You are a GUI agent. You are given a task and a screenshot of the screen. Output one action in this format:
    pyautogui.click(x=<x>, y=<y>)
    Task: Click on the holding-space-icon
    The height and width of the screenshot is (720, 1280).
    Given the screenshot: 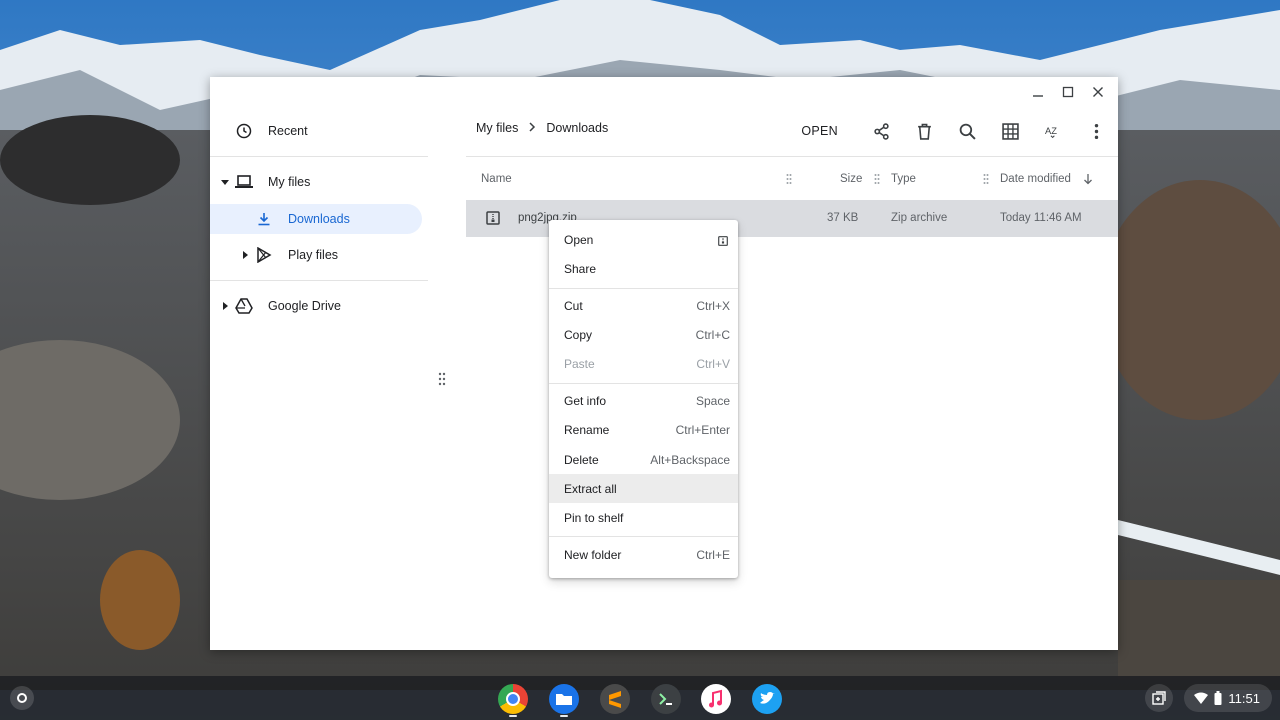 What is the action you would take?
    pyautogui.click(x=1159, y=698)
    